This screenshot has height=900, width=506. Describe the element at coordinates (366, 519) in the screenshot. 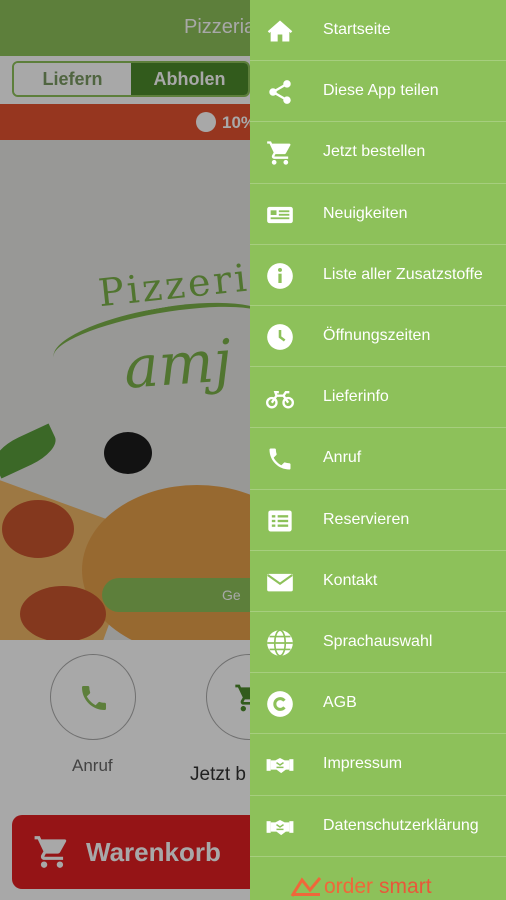

I see `menu-item-label: Reservieren` at that location.